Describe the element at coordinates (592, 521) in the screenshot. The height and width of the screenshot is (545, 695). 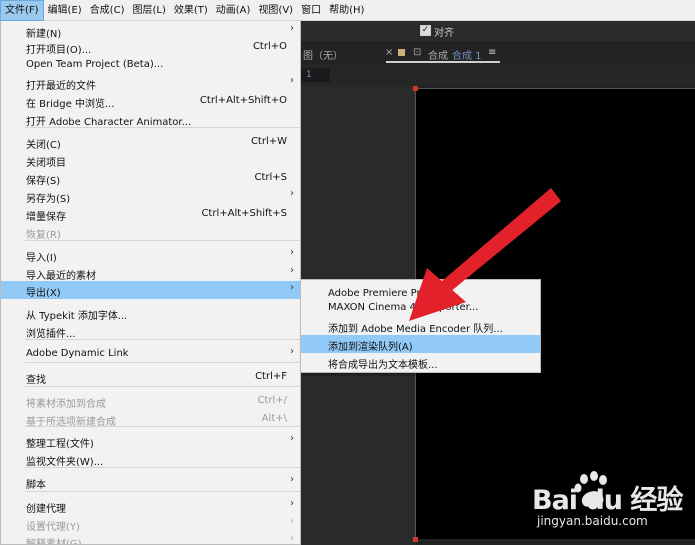
I see `watermark-site: jingyan.baidu.com` at that location.